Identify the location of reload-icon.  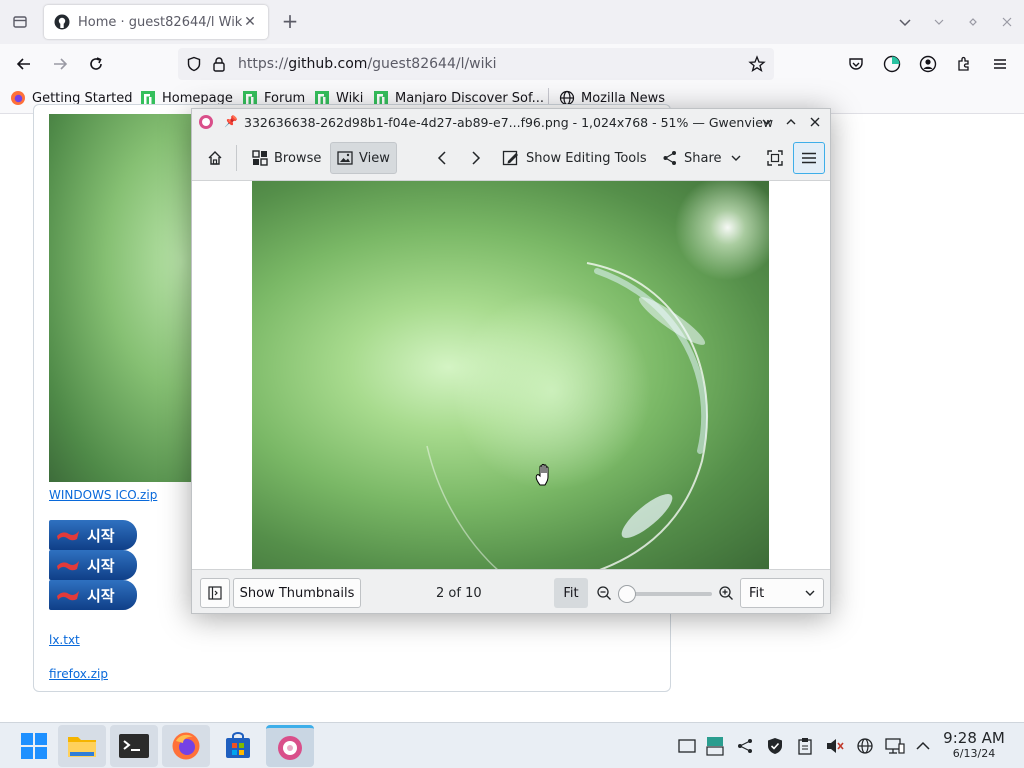
(96, 64).